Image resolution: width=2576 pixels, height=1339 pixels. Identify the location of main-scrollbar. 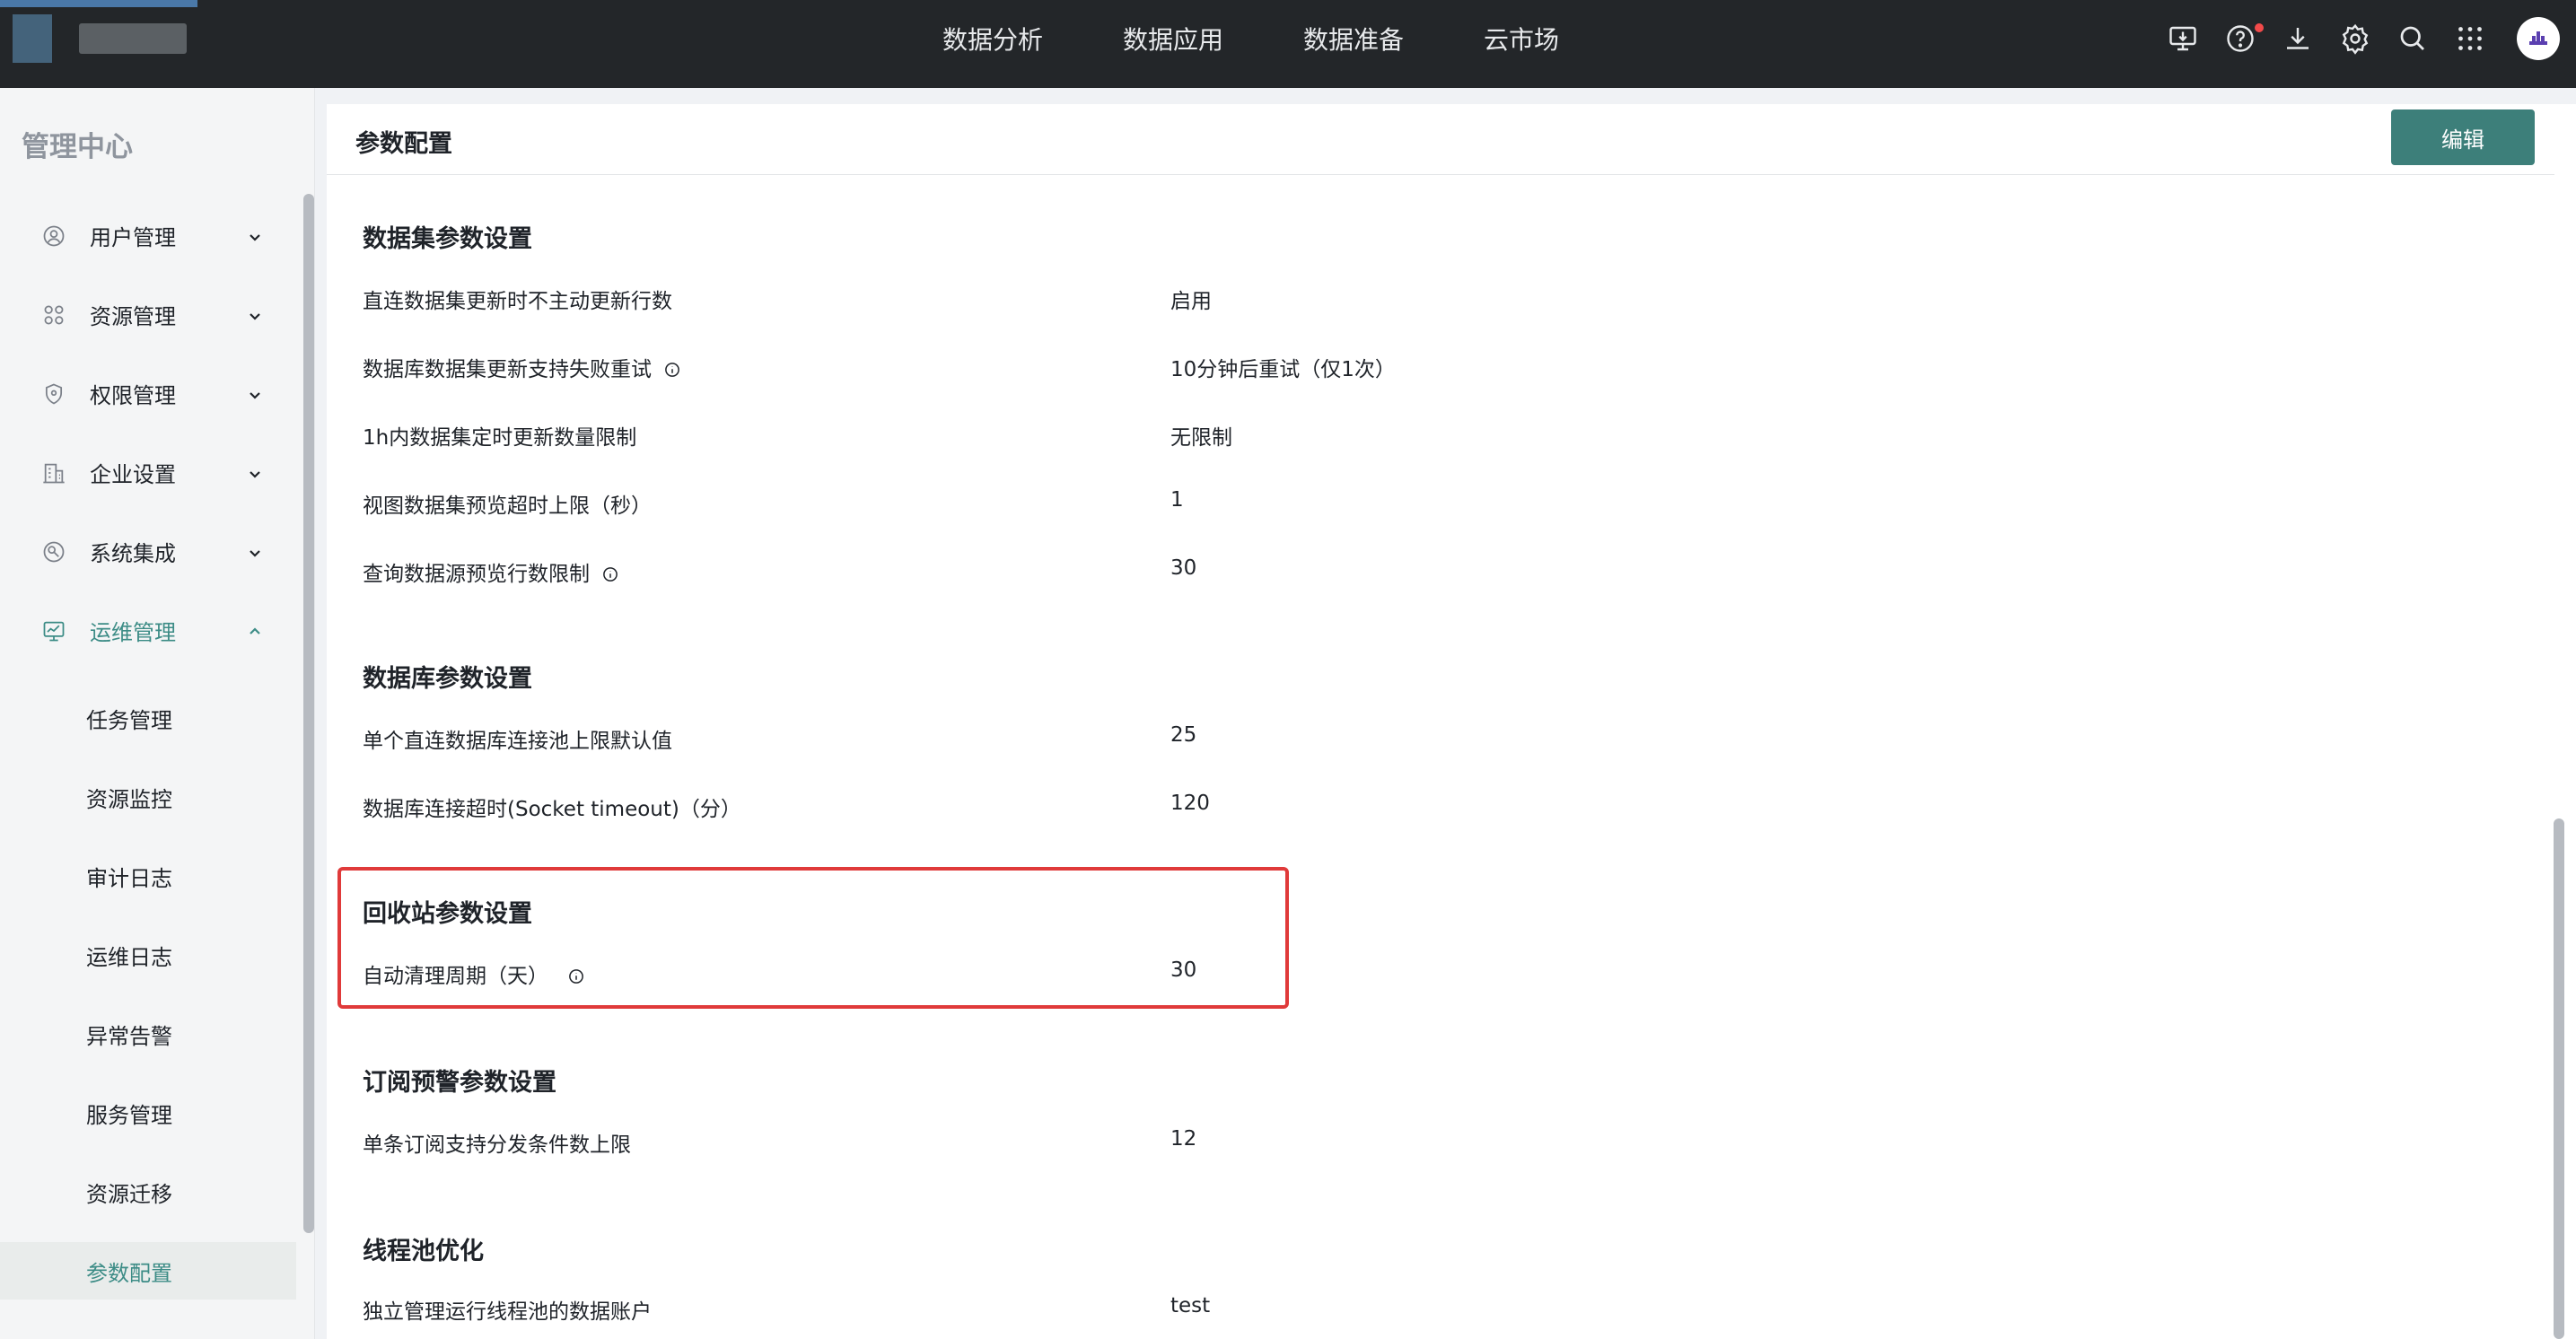
(2559, 1078).